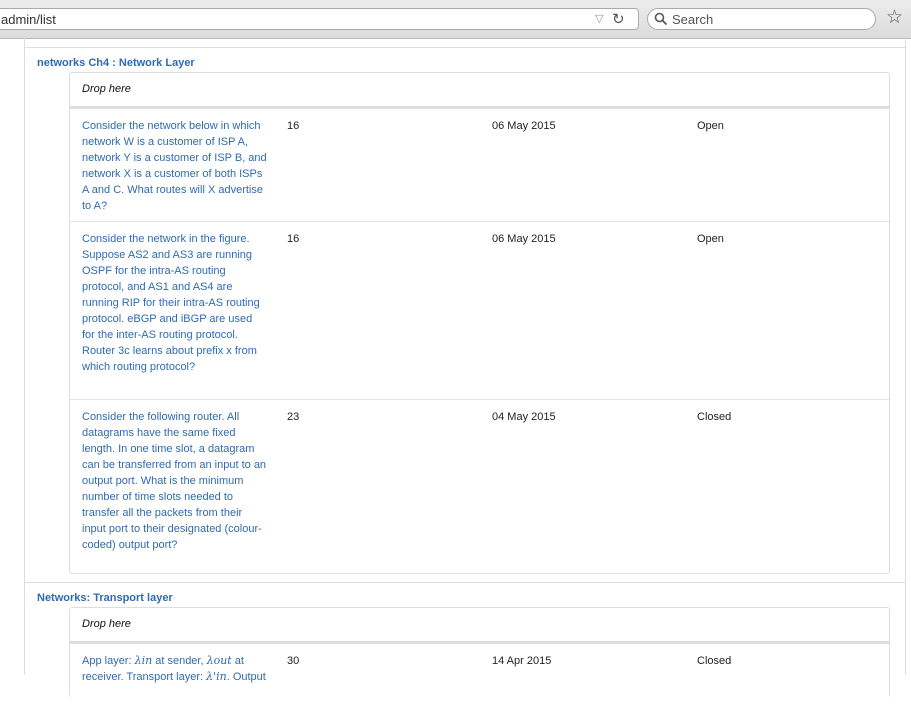  I want to click on page-border-left, so click(24, 356).